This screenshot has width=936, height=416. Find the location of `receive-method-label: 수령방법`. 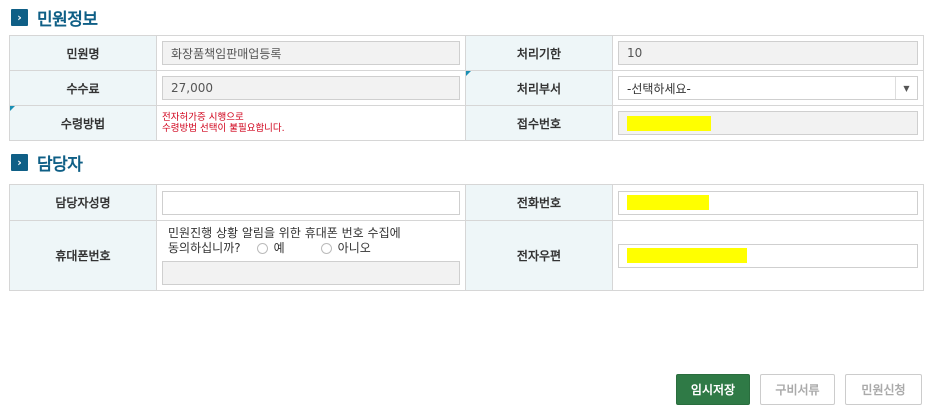

receive-method-label: 수령방법 is located at coordinates (83, 123).